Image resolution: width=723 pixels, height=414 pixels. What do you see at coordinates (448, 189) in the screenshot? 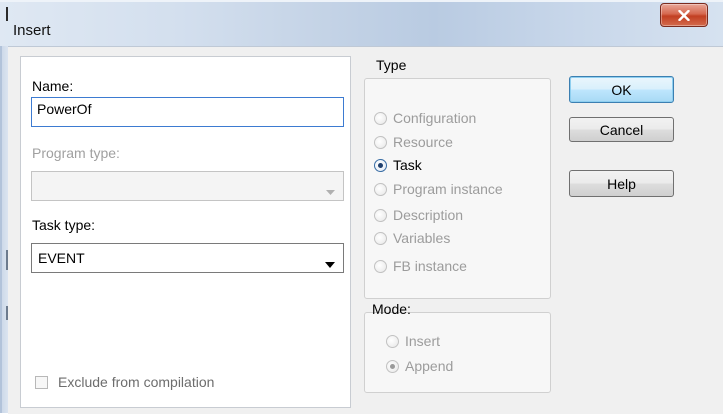
I see `type-option-label: Program instance` at bounding box center [448, 189].